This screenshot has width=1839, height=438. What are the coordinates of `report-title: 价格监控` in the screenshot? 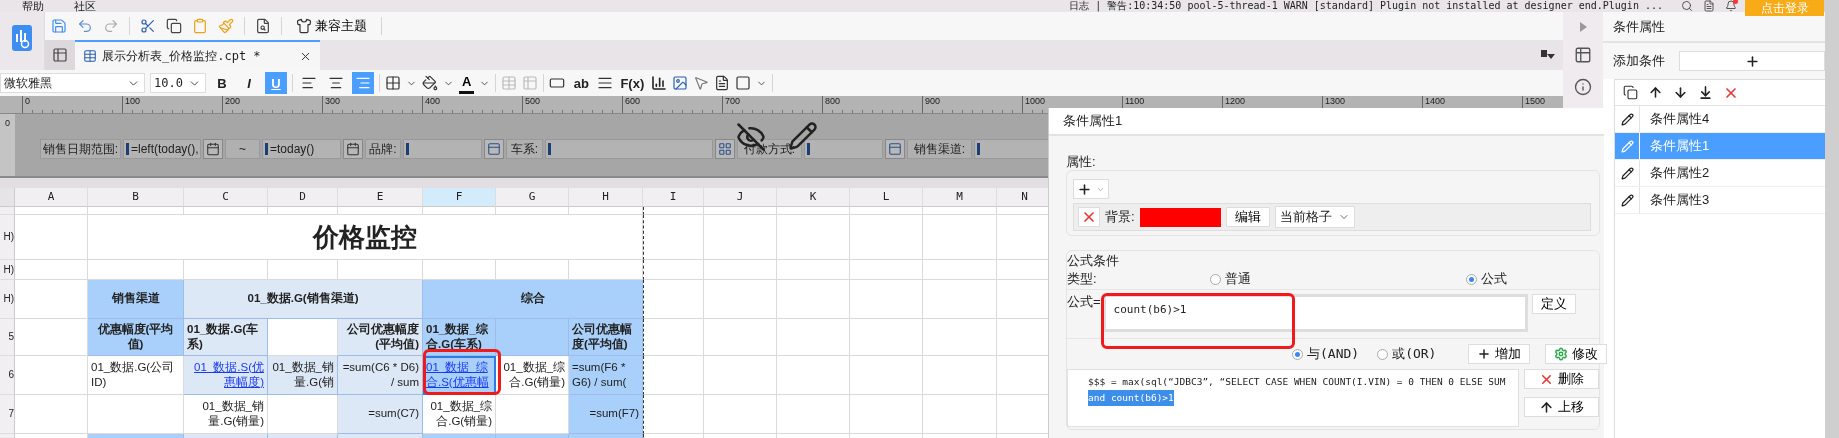 It's located at (365, 237).